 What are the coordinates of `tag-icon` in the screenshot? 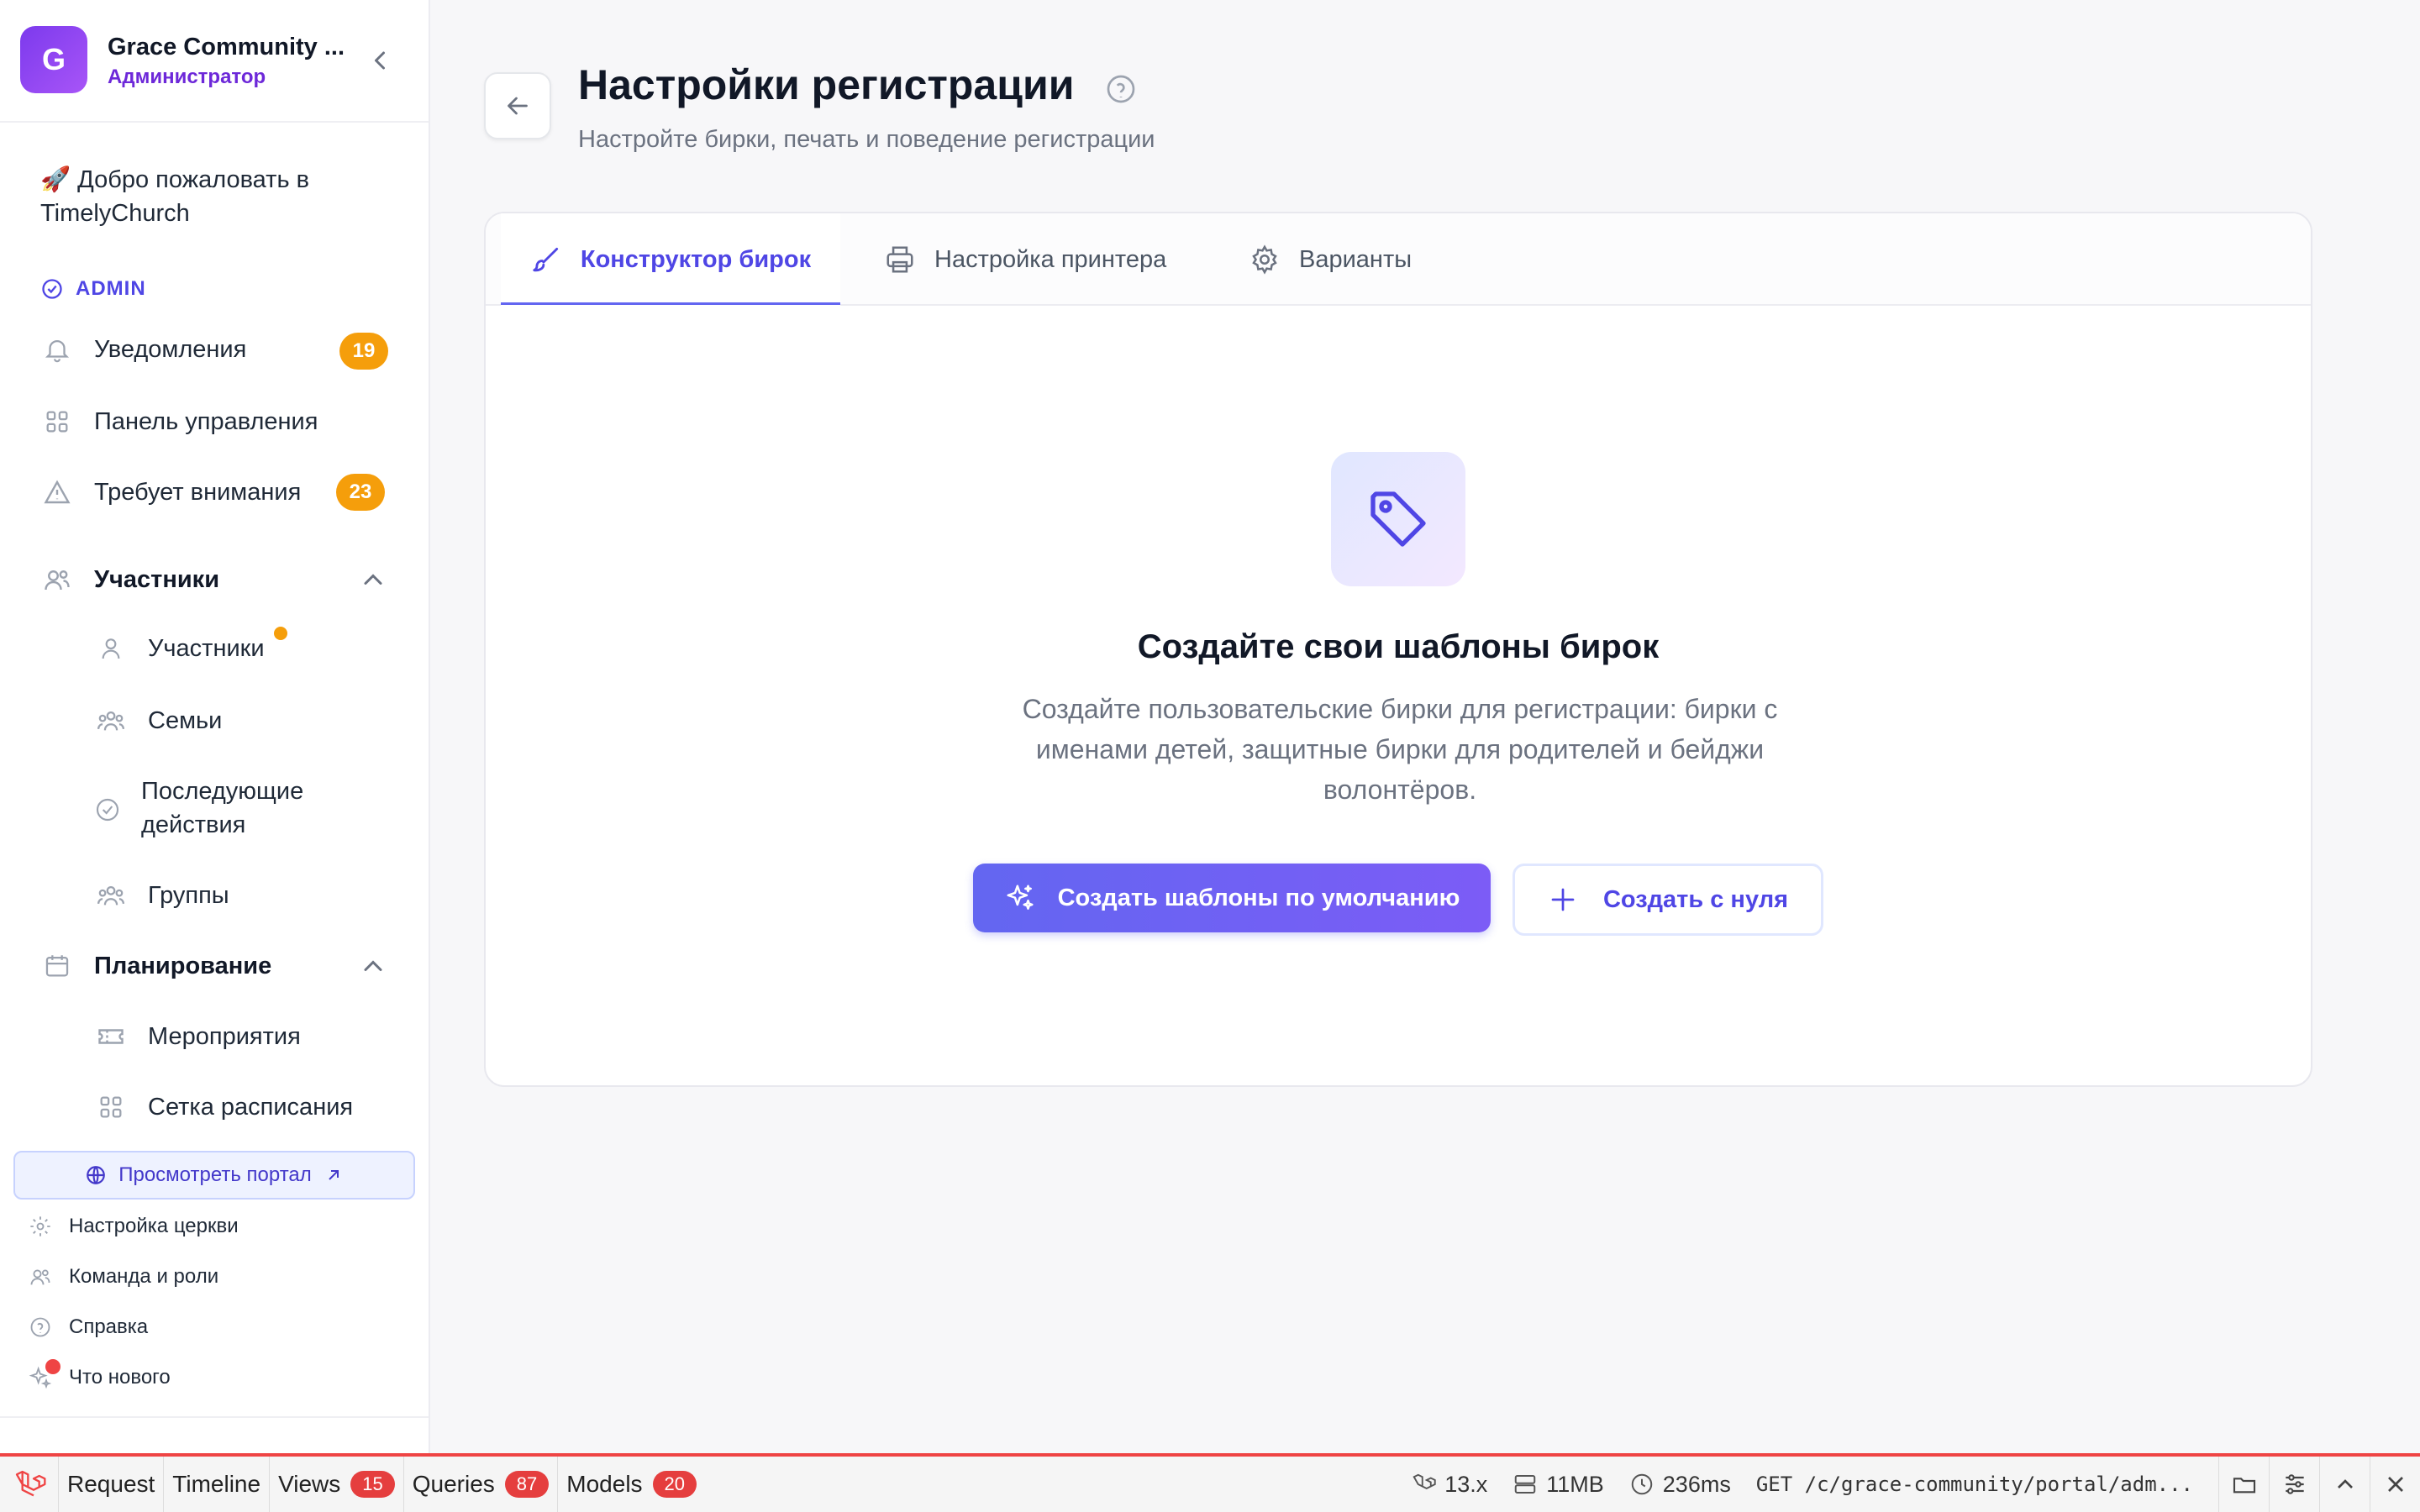 It's located at (1398, 519).